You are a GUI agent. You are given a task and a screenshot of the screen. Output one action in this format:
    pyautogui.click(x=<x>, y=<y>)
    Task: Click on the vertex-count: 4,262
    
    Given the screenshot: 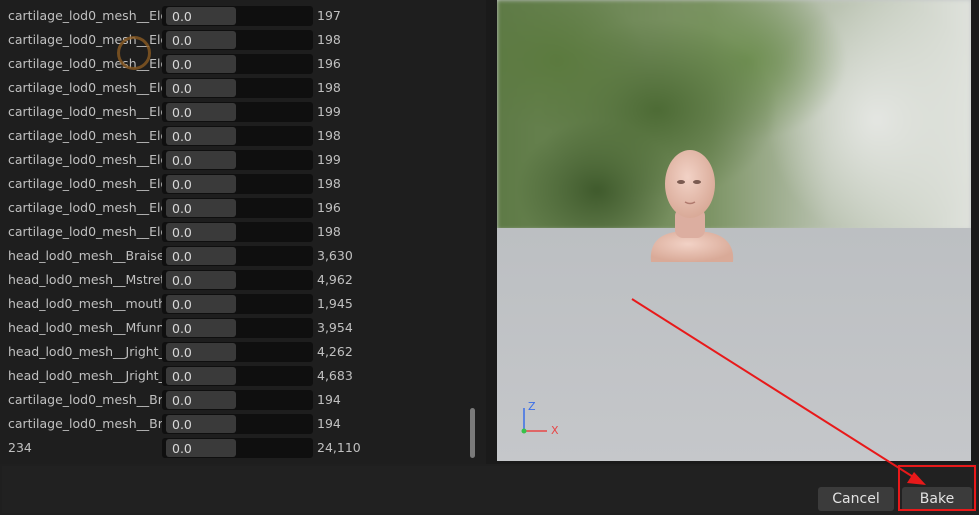 What is the action you would take?
    pyautogui.click(x=335, y=351)
    